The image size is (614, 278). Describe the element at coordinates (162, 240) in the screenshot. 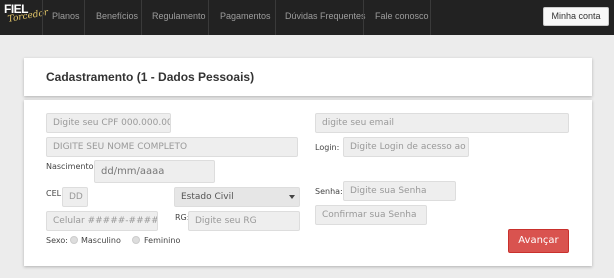

I see `radio-feminino-label: Feminino` at that location.